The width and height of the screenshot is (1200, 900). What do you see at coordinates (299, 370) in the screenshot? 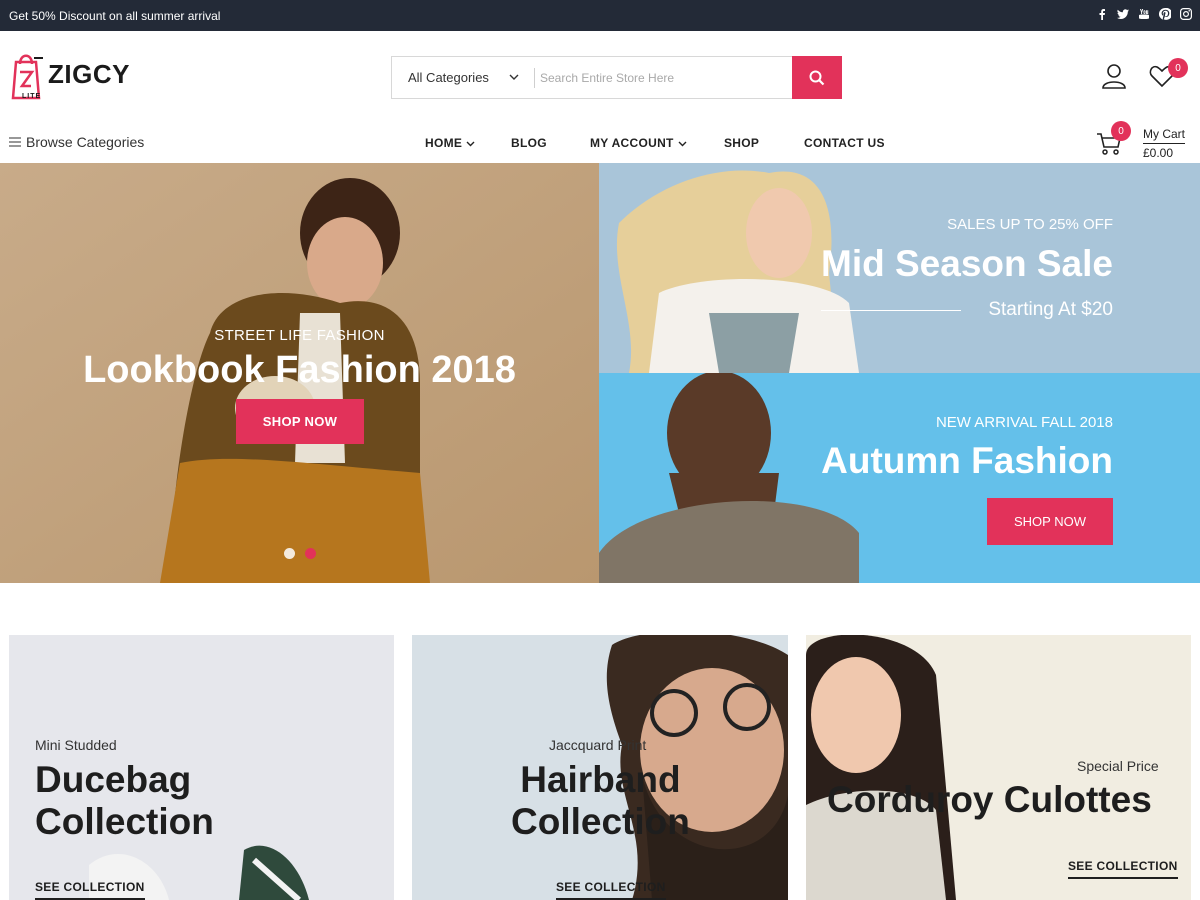
I see `hero-title: Lookbook Fashion 2018` at bounding box center [299, 370].